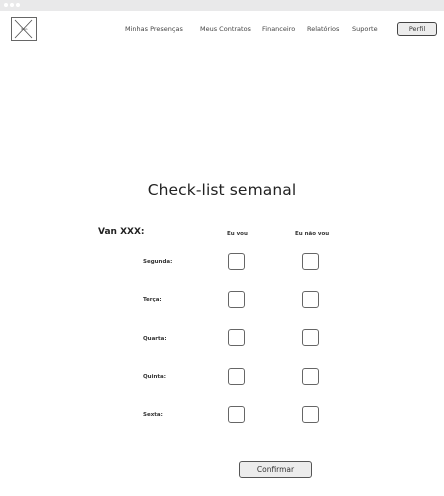 The height and width of the screenshot is (496, 444). I want to click on window-chrome-bar, so click(222, 5).